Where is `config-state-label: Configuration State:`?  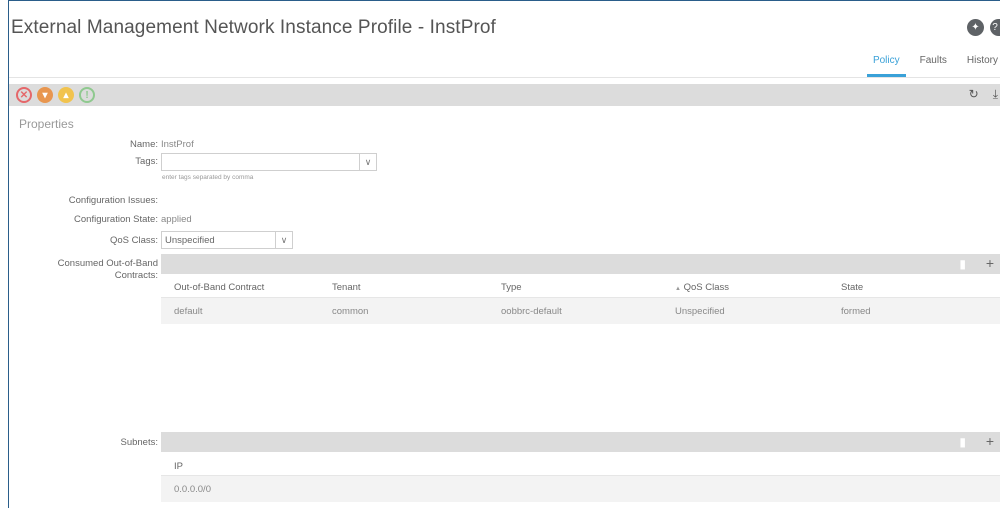 config-state-label: Configuration State: is located at coordinates (116, 219).